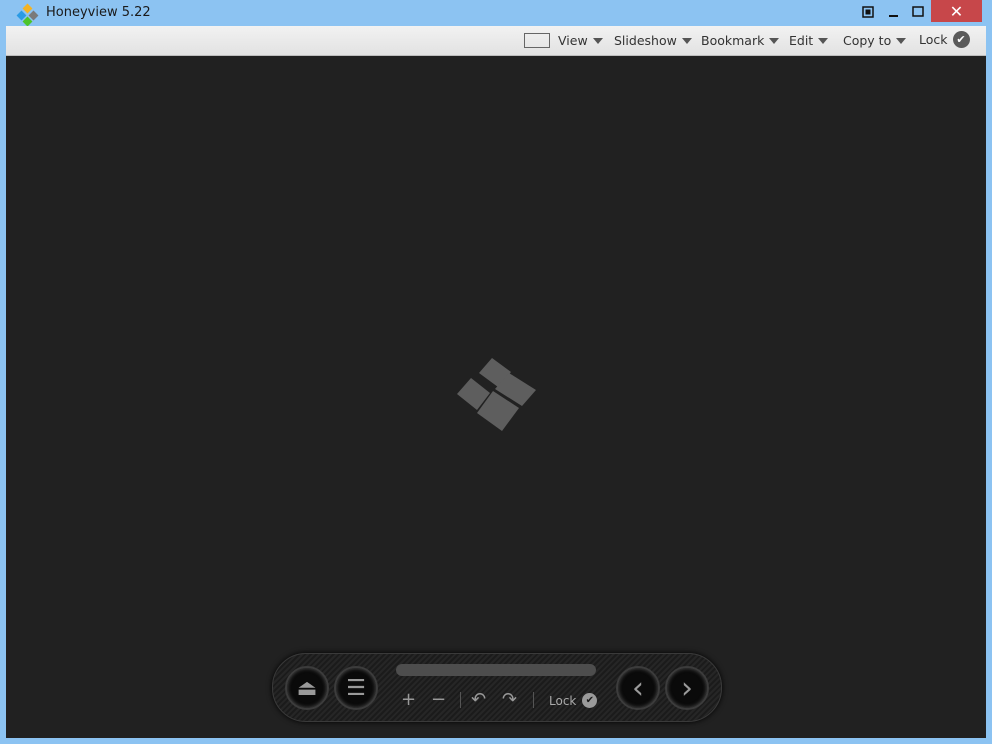 This screenshot has width=992, height=744. I want to click on menu-bookmark: Bookmark, so click(740, 40).